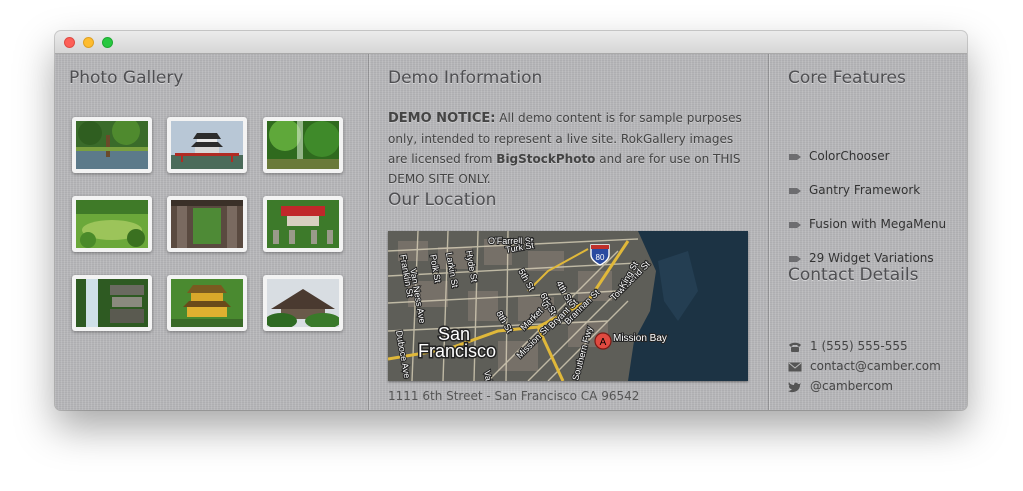 The image size is (1023, 491). I want to click on map-city-label: Francisco, so click(457, 351).